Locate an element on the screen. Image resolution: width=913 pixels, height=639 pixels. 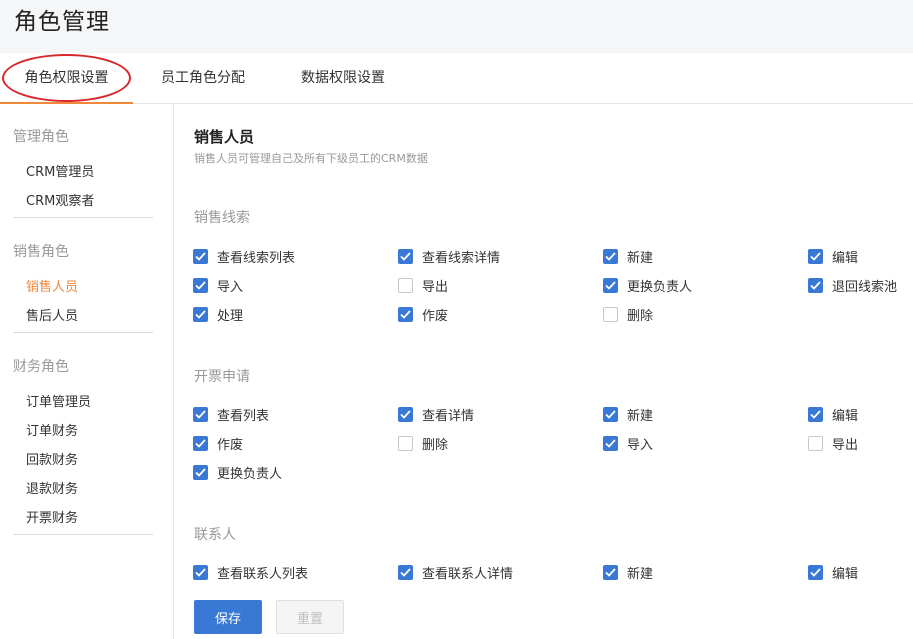
permission-label: 查看联系人详情 is located at coordinates (468, 574).